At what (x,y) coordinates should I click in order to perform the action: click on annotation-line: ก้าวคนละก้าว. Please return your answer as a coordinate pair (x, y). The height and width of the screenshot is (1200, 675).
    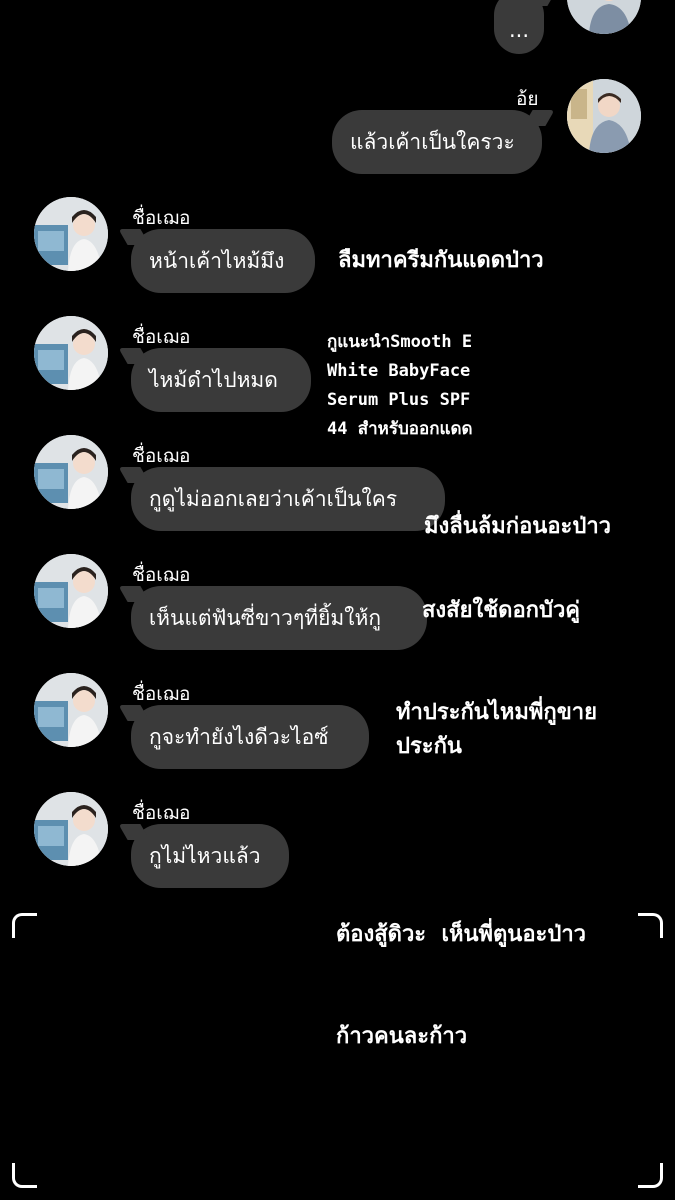
    Looking at the image, I should click on (402, 1036).